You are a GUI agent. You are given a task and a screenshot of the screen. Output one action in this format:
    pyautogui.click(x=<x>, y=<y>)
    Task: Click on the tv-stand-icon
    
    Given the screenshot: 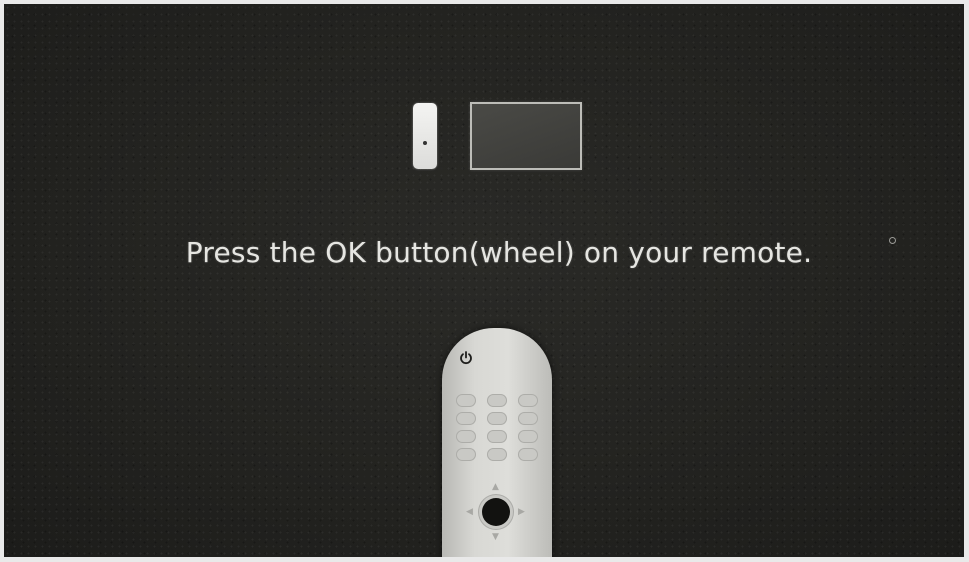 What is the action you would take?
    pyautogui.click(x=526, y=171)
    